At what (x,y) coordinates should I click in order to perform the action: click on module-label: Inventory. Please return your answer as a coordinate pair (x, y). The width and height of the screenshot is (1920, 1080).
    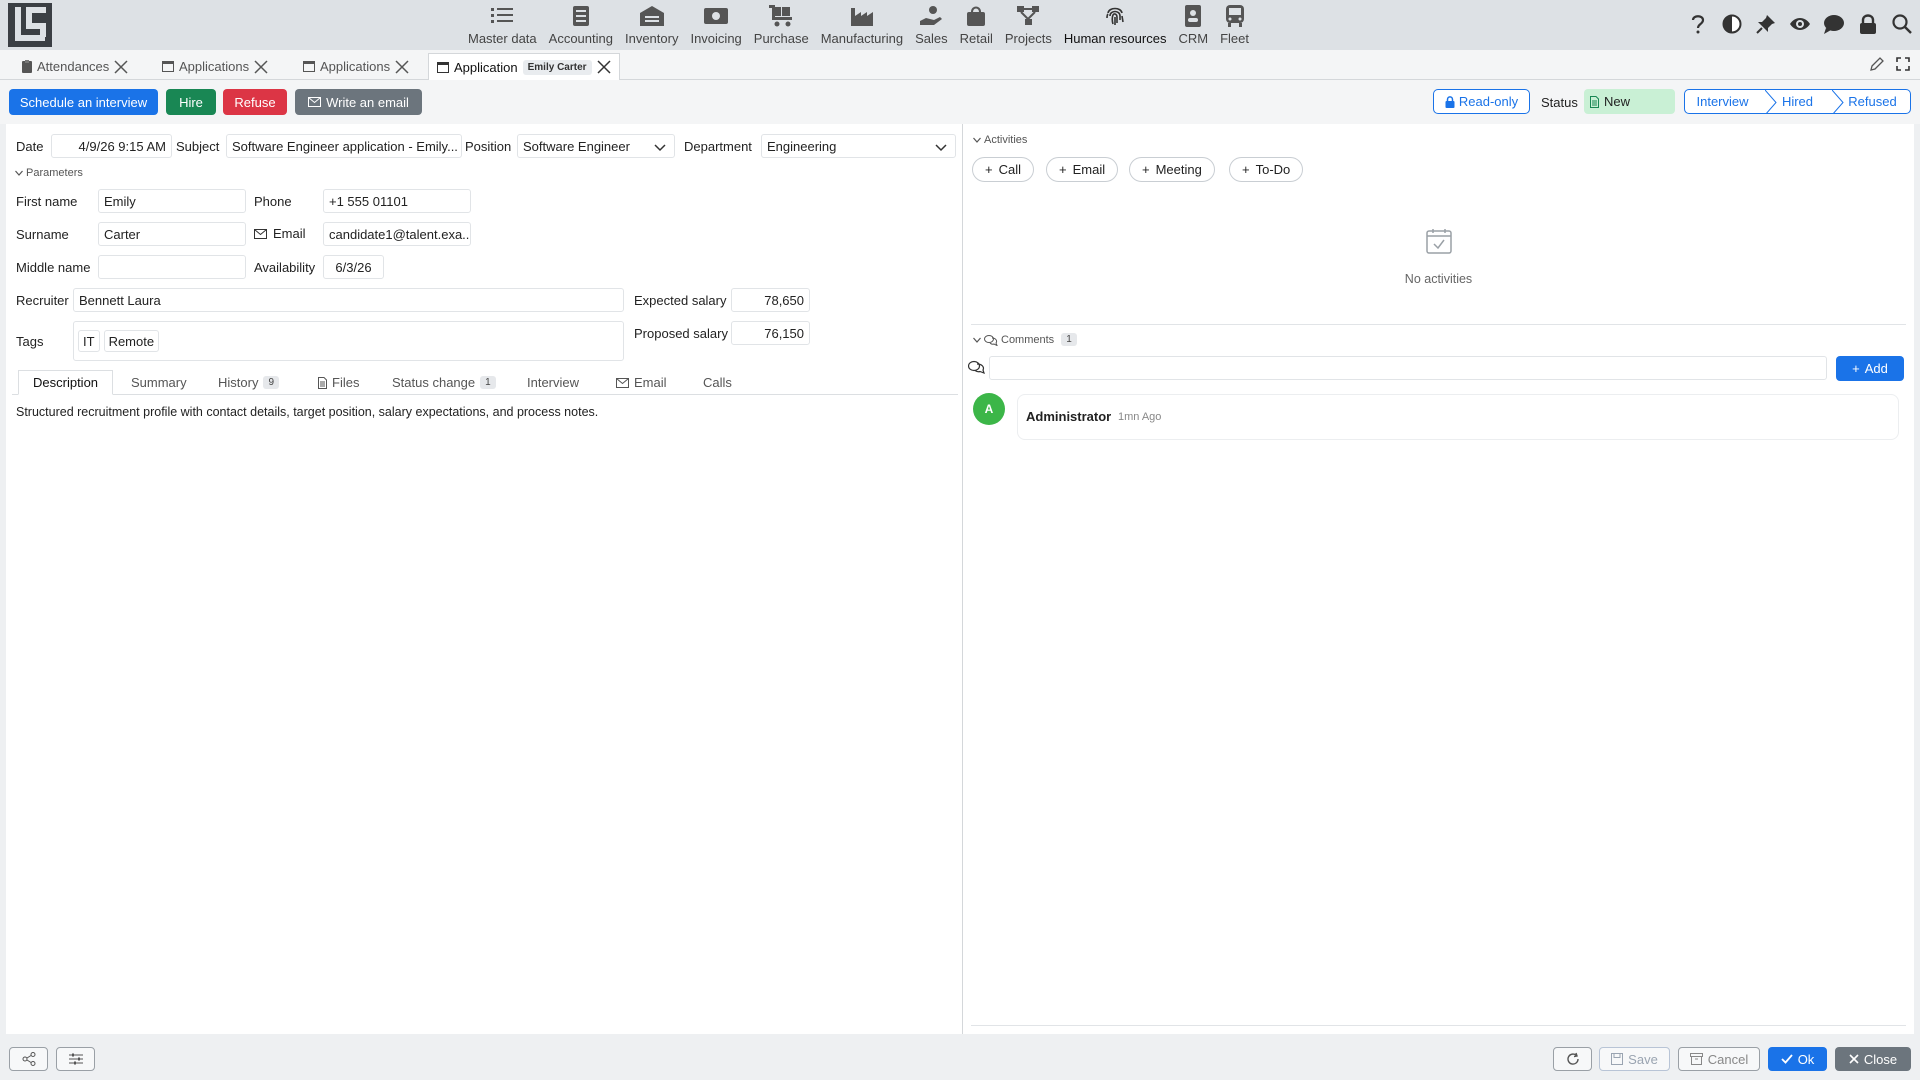
    Looking at the image, I should click on (651, 38).